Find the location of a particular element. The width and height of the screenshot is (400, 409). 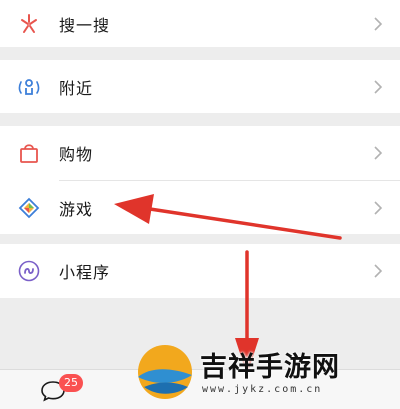

mini-program-icon is located at coordinates (29, 271).